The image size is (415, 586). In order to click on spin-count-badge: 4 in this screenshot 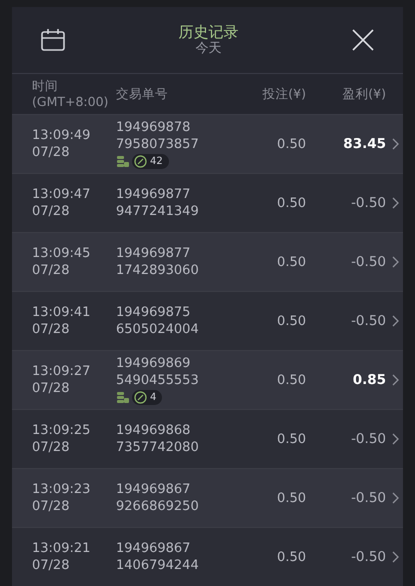, I will do `click(147, 397)`.